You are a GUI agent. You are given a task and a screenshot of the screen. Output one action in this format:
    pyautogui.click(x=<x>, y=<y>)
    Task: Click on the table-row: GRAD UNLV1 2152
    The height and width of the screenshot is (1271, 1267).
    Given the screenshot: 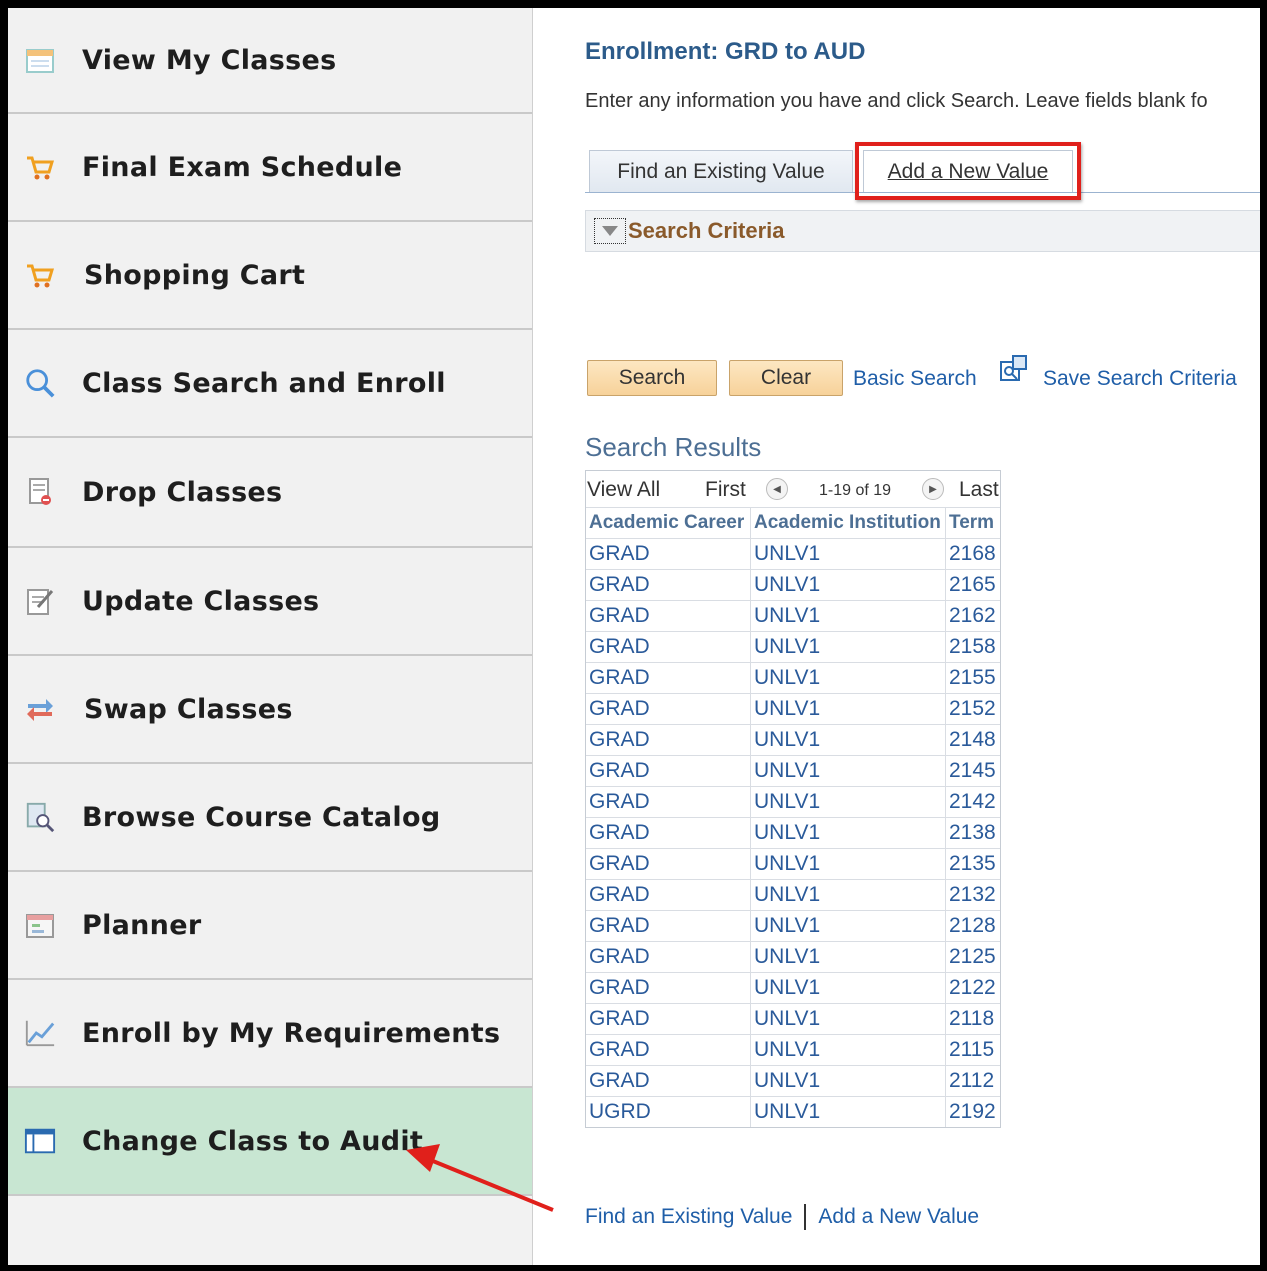 What is the action you would take?
    pyautogui.click(x=793, y=709)
    